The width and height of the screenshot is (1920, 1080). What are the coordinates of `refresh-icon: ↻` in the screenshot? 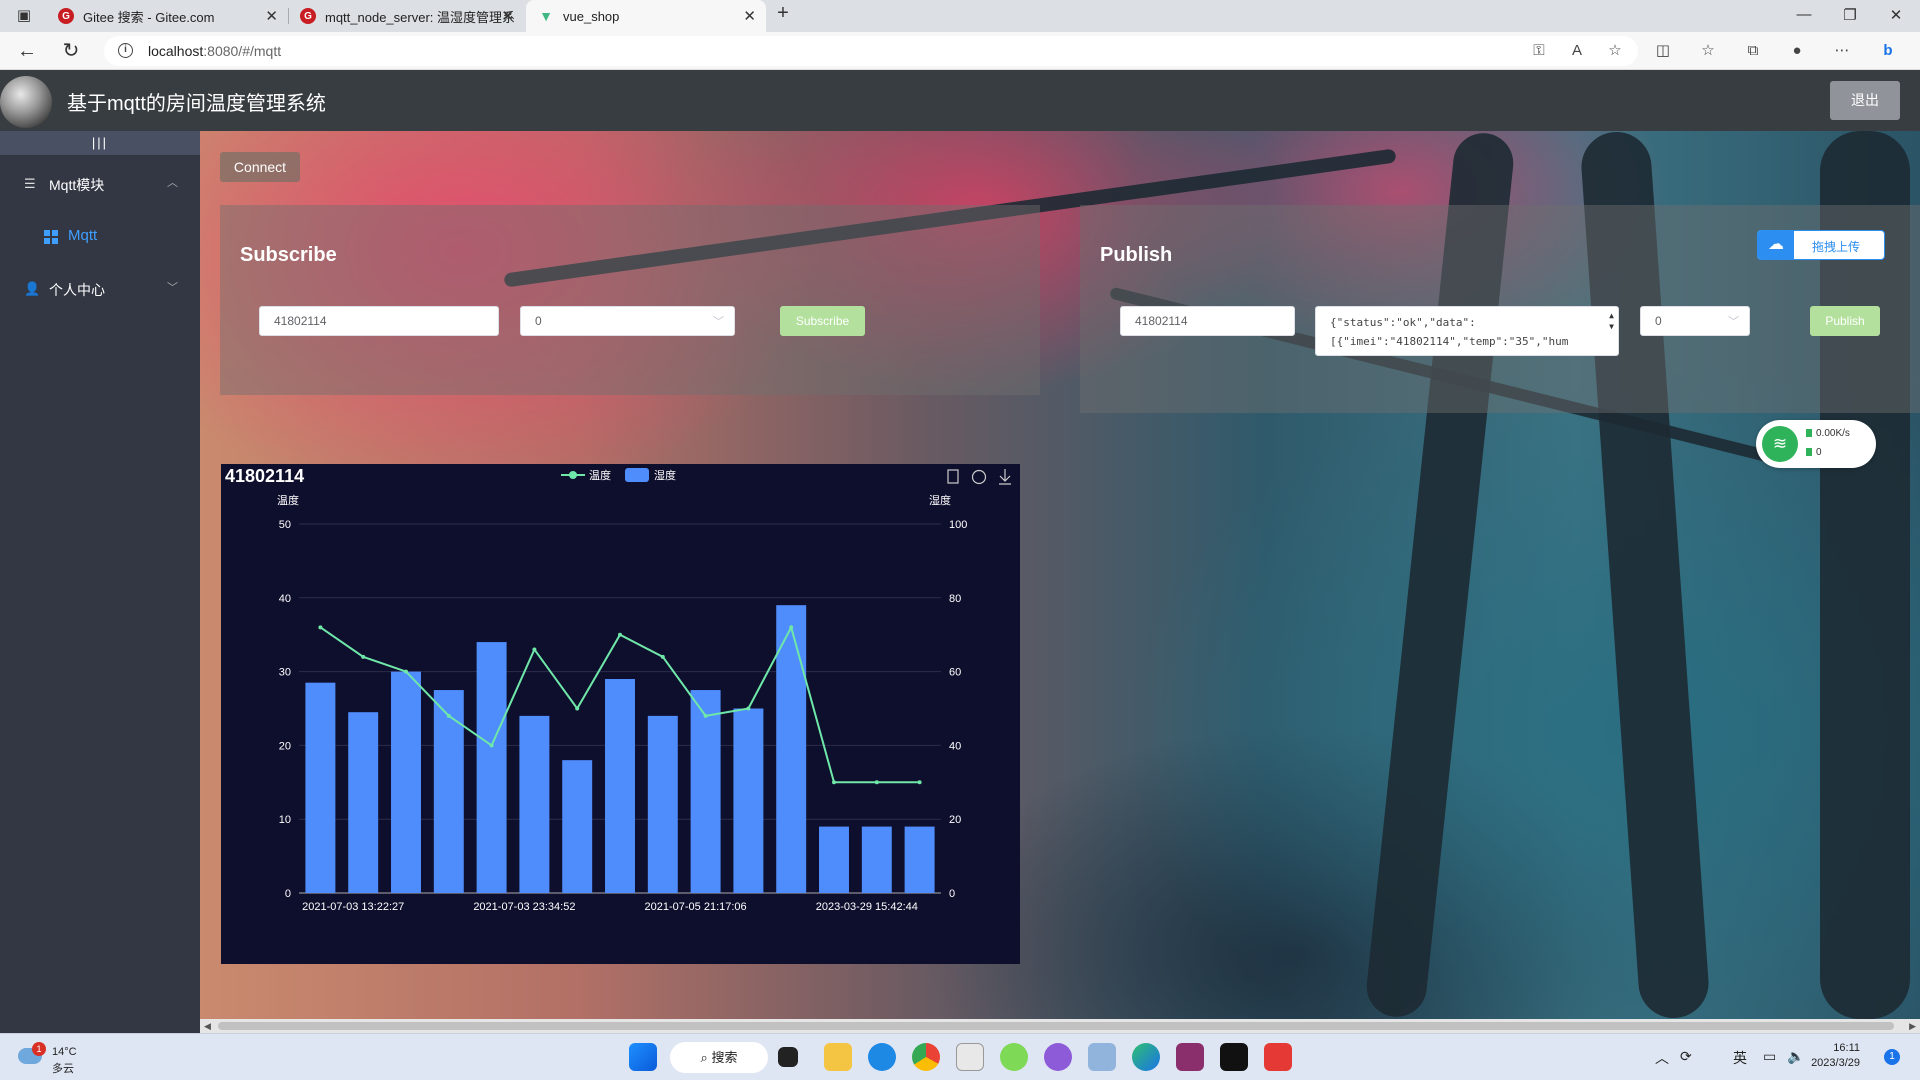 It's located at (71, 51).